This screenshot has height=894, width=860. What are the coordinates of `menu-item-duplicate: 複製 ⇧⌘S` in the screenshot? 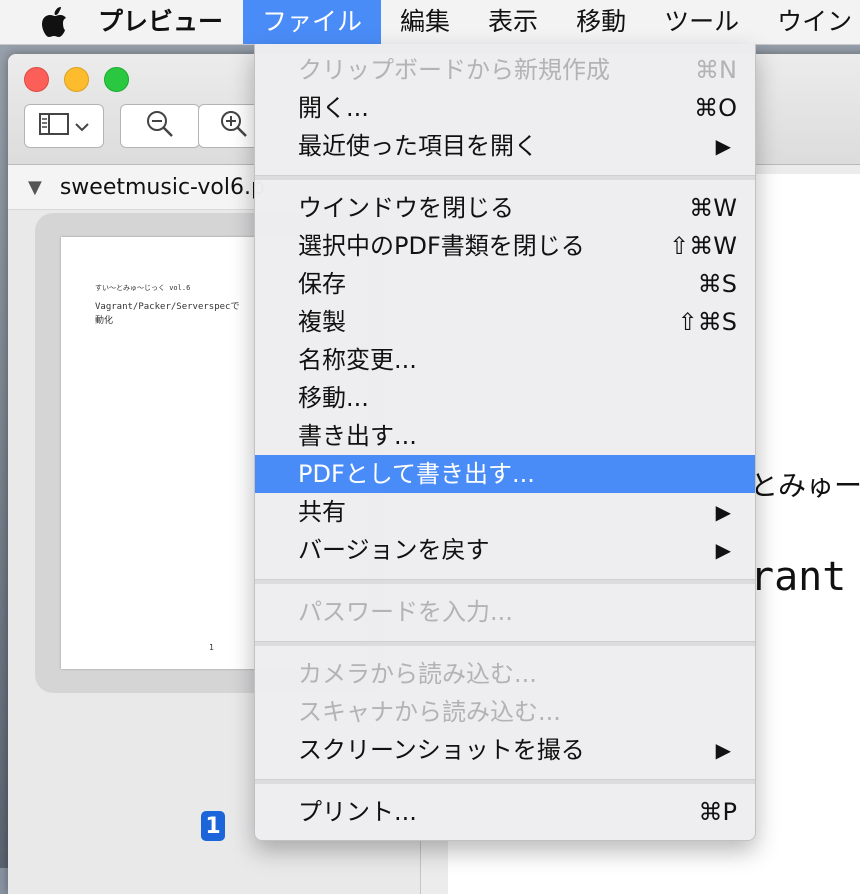 It's located at (505, 322).